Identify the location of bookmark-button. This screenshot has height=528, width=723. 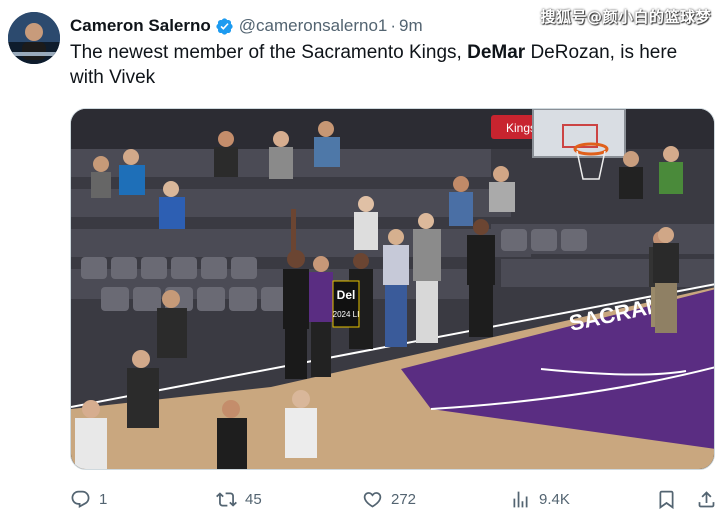
(666, 499).